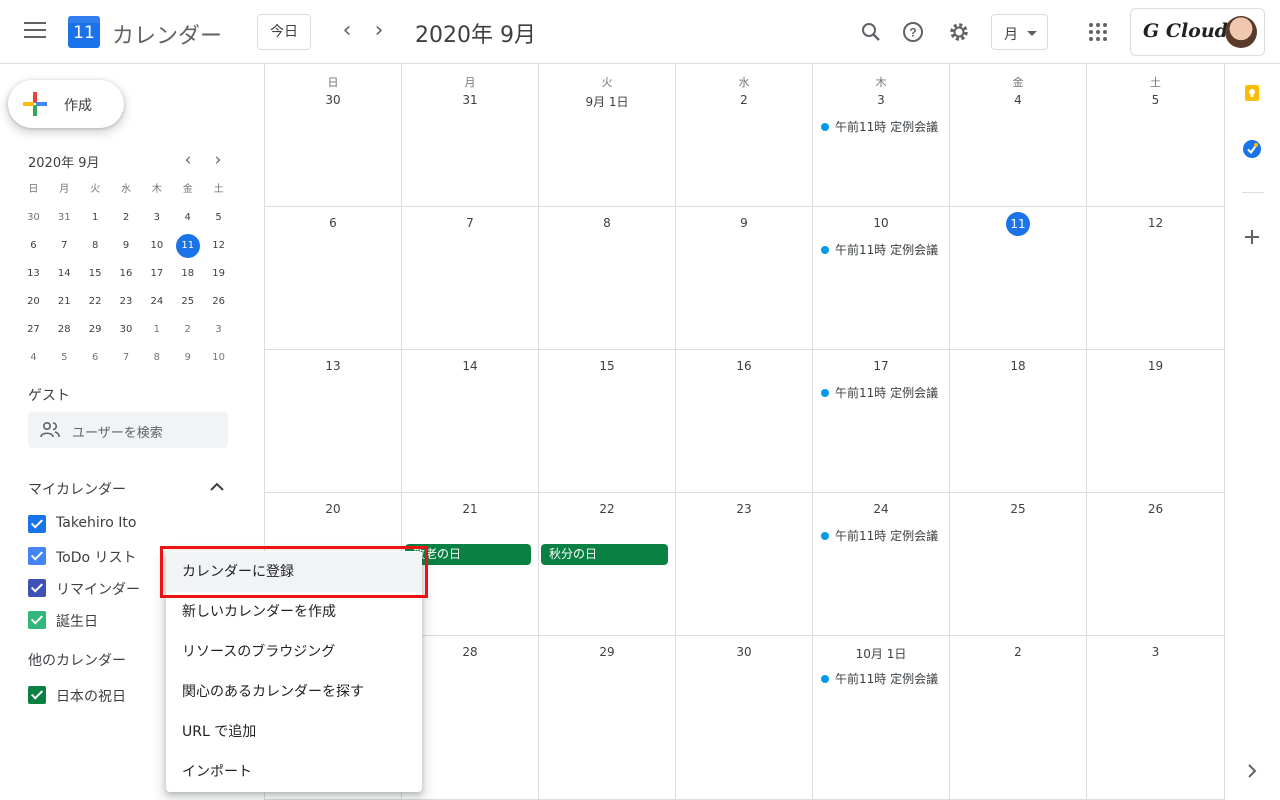 Image resolution: width=1280 pixels, height=800 pixels. I want to click on day-number: 15, so click(607, 366).